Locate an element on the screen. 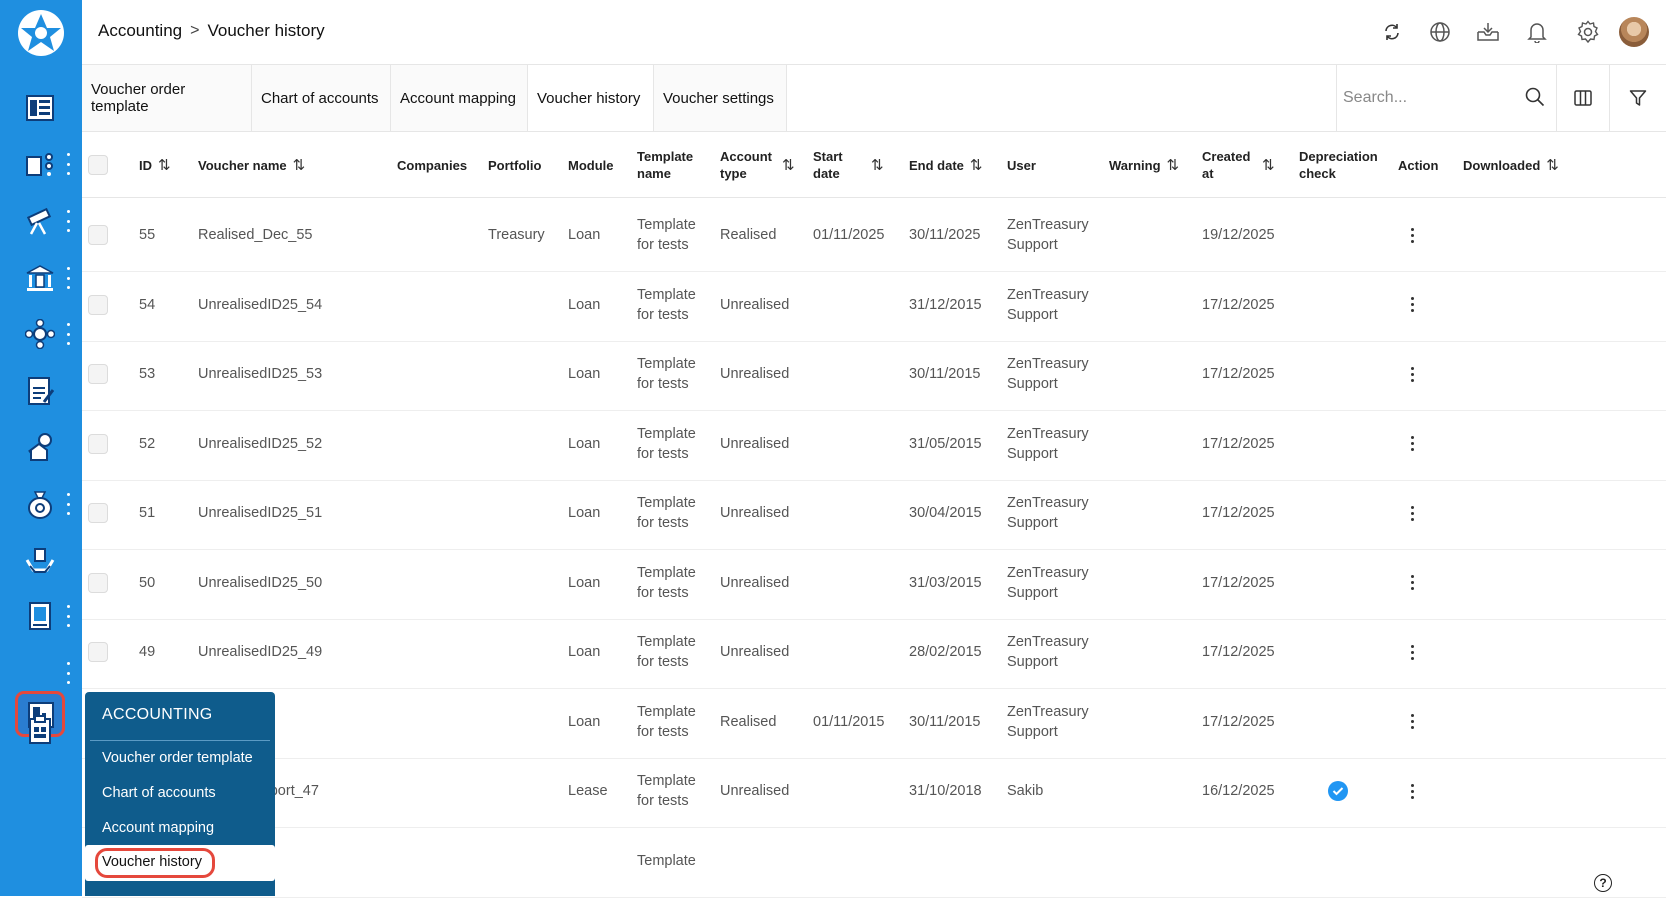 This screenshot has width=1666, height=898. cell-start-date: 01/11/2015 is located at coordinates (849, 721).